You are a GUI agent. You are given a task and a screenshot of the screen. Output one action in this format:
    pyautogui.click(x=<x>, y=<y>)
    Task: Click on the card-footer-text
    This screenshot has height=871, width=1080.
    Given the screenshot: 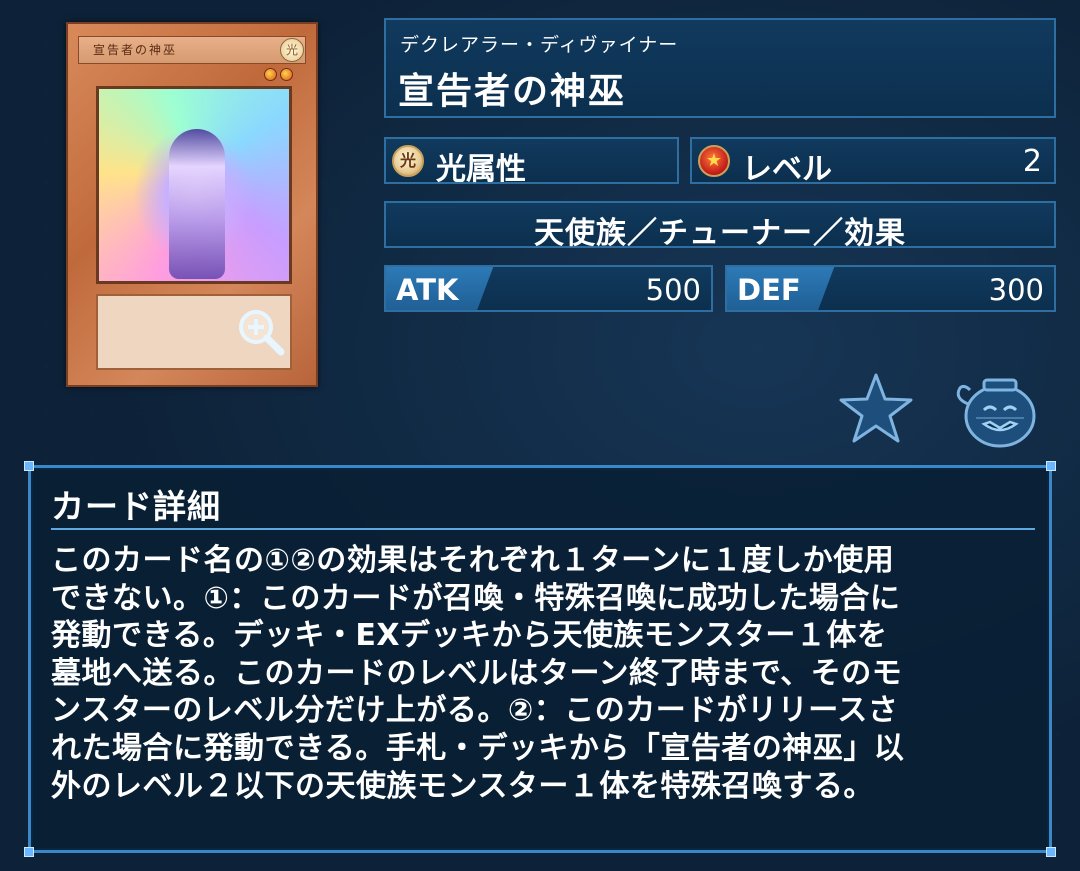 What is the action you would take?
    pyautogui.click(x=194, y=375)
    